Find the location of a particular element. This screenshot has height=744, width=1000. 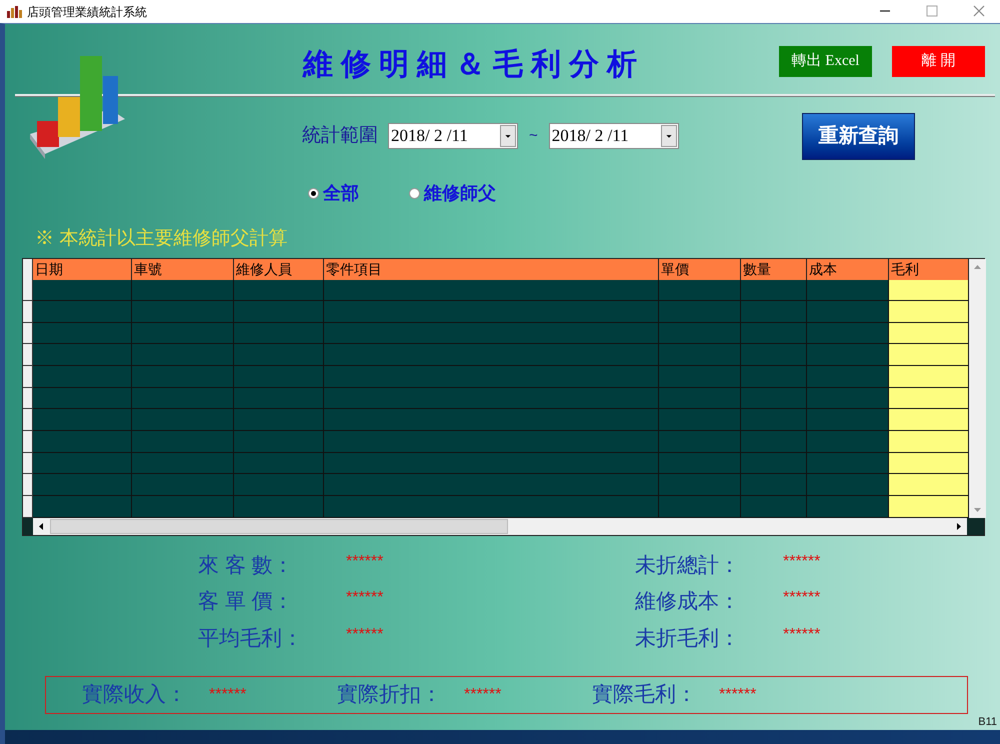

total-label: 實際折扣： is located at coordinates (389, 695).